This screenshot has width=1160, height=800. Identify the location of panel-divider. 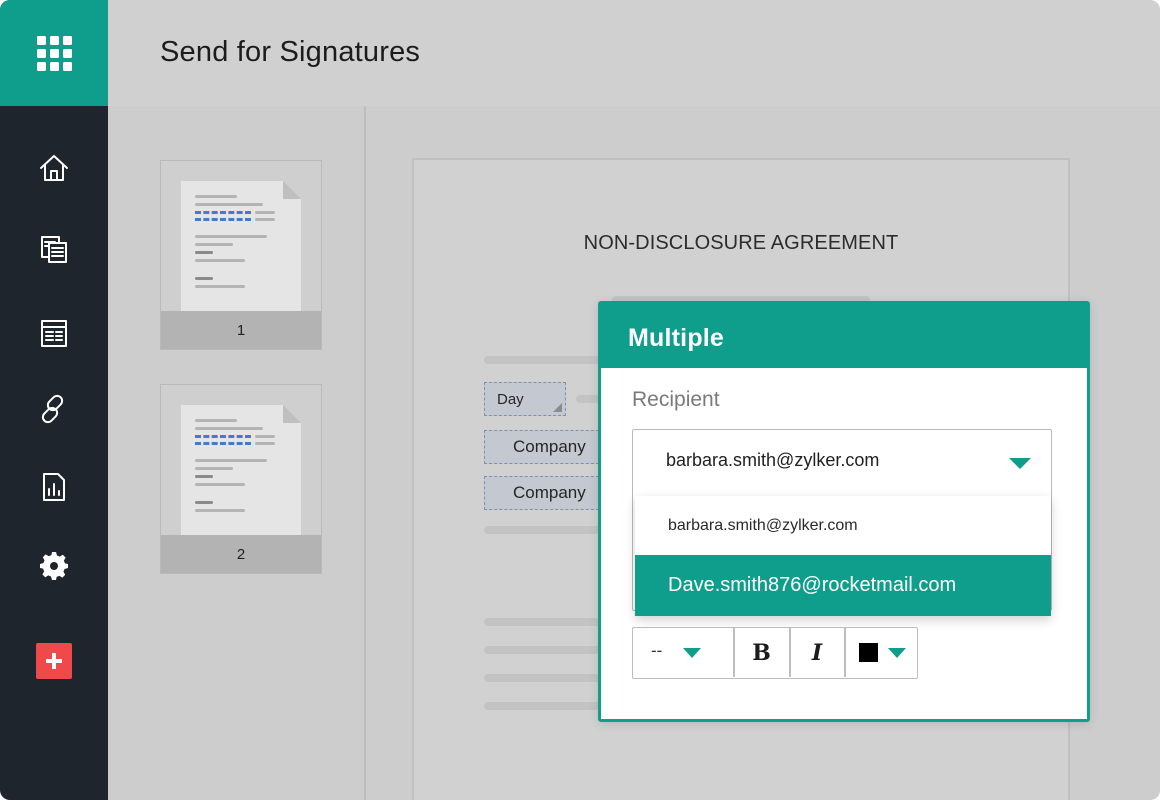
(365, 453).